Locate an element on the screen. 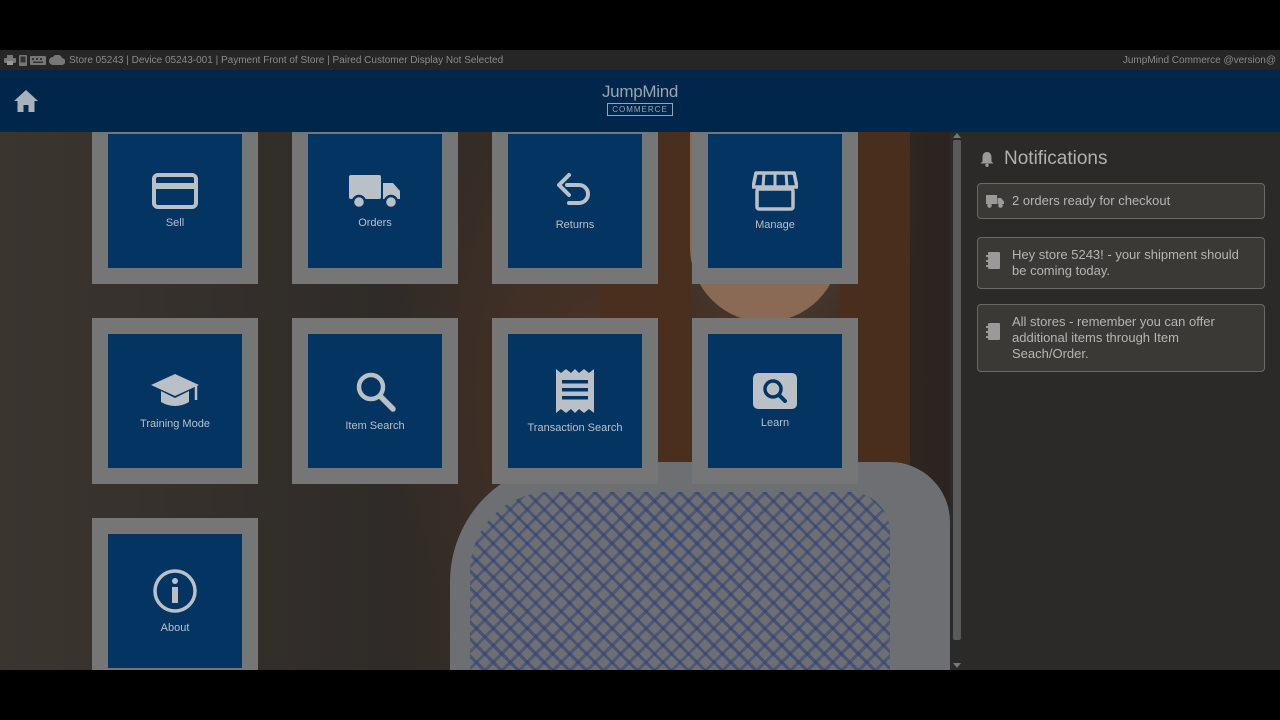  about-button: About is located at coordinates (175, 601).